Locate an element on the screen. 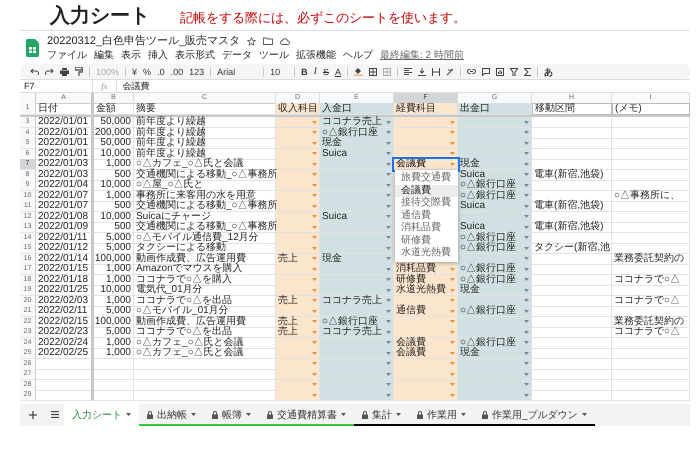 The height and width of the screenshot is (460, 700). cloud-icon is located at coordinates (285, 41).